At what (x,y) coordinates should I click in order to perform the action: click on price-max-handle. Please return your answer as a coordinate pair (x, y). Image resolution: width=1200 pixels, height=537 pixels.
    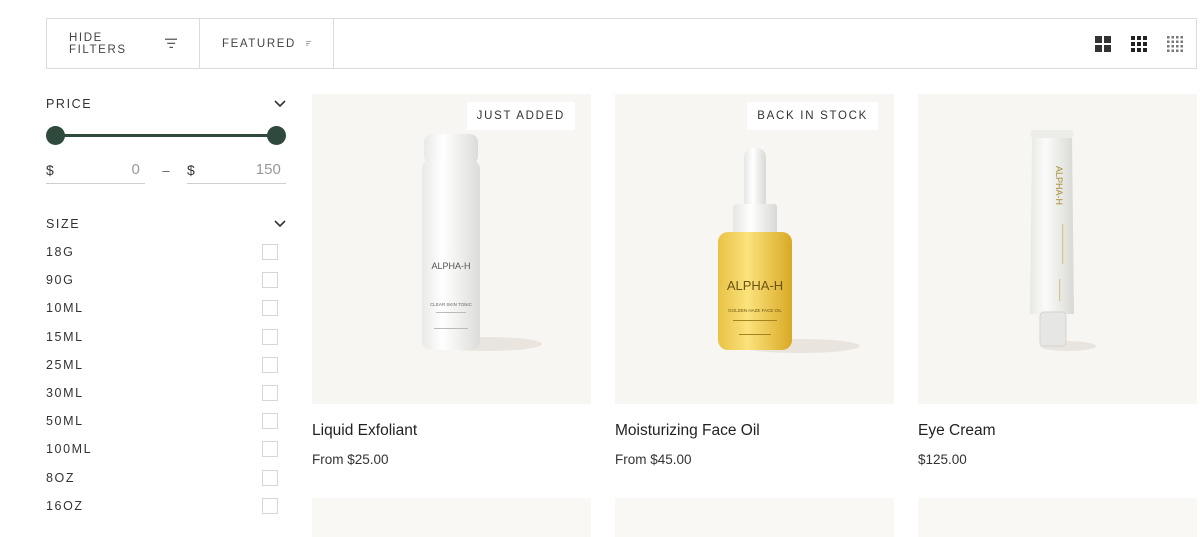
    Looking at the image, I should click on (276, 135).